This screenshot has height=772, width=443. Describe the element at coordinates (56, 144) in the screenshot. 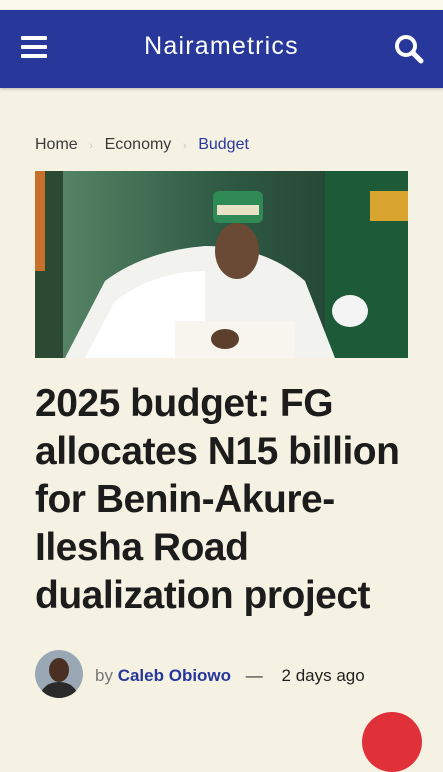

I see `breadcrumb-home: Home` at that location.